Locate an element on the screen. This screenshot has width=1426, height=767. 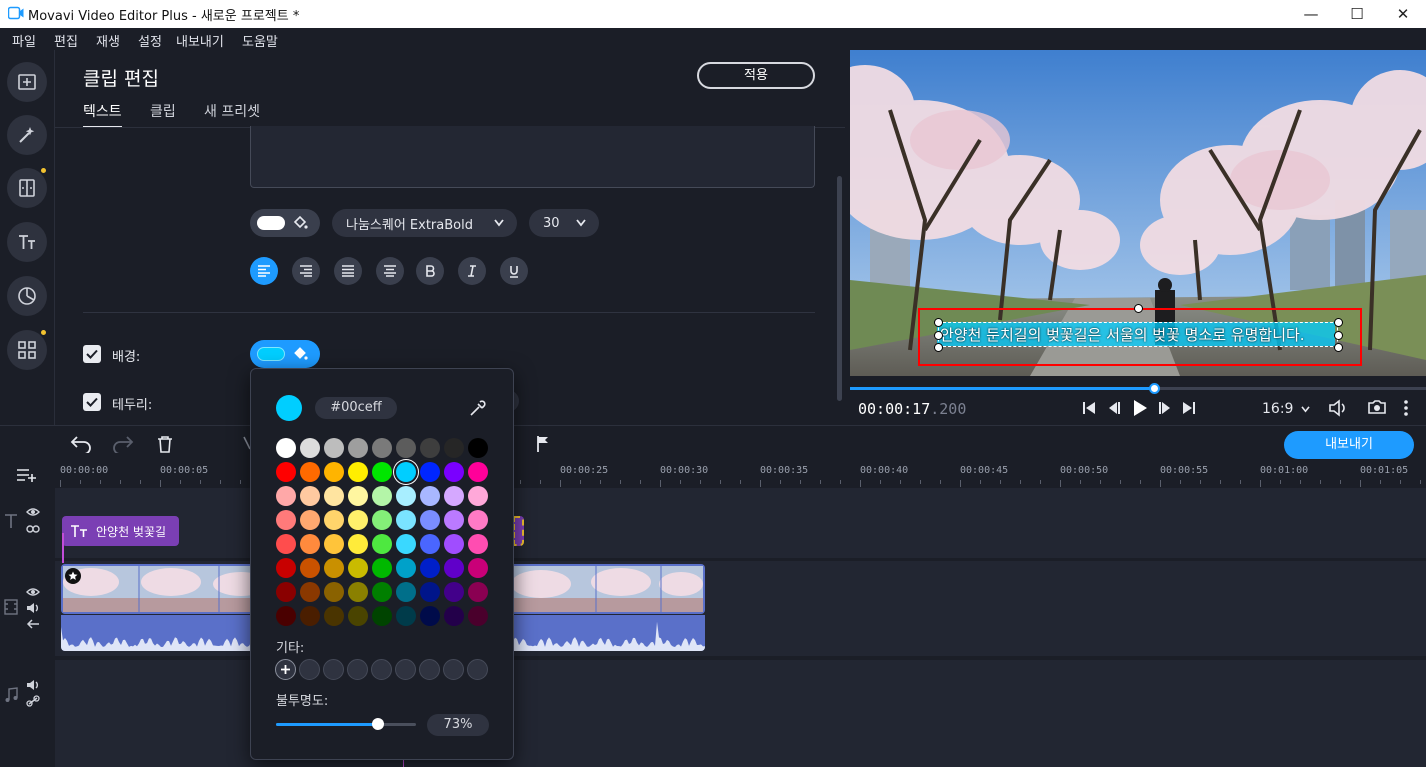
menu-edit: 편집 is located at coordinates (66, 40).